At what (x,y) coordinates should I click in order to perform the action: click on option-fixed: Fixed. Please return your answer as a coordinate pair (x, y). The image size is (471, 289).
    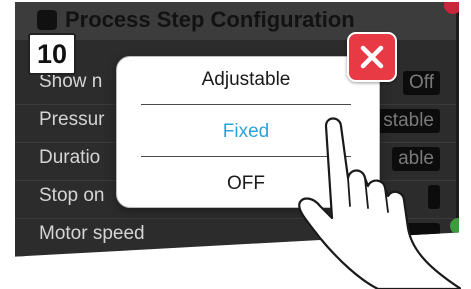
    Looking at the image, I should click on (246, 132).